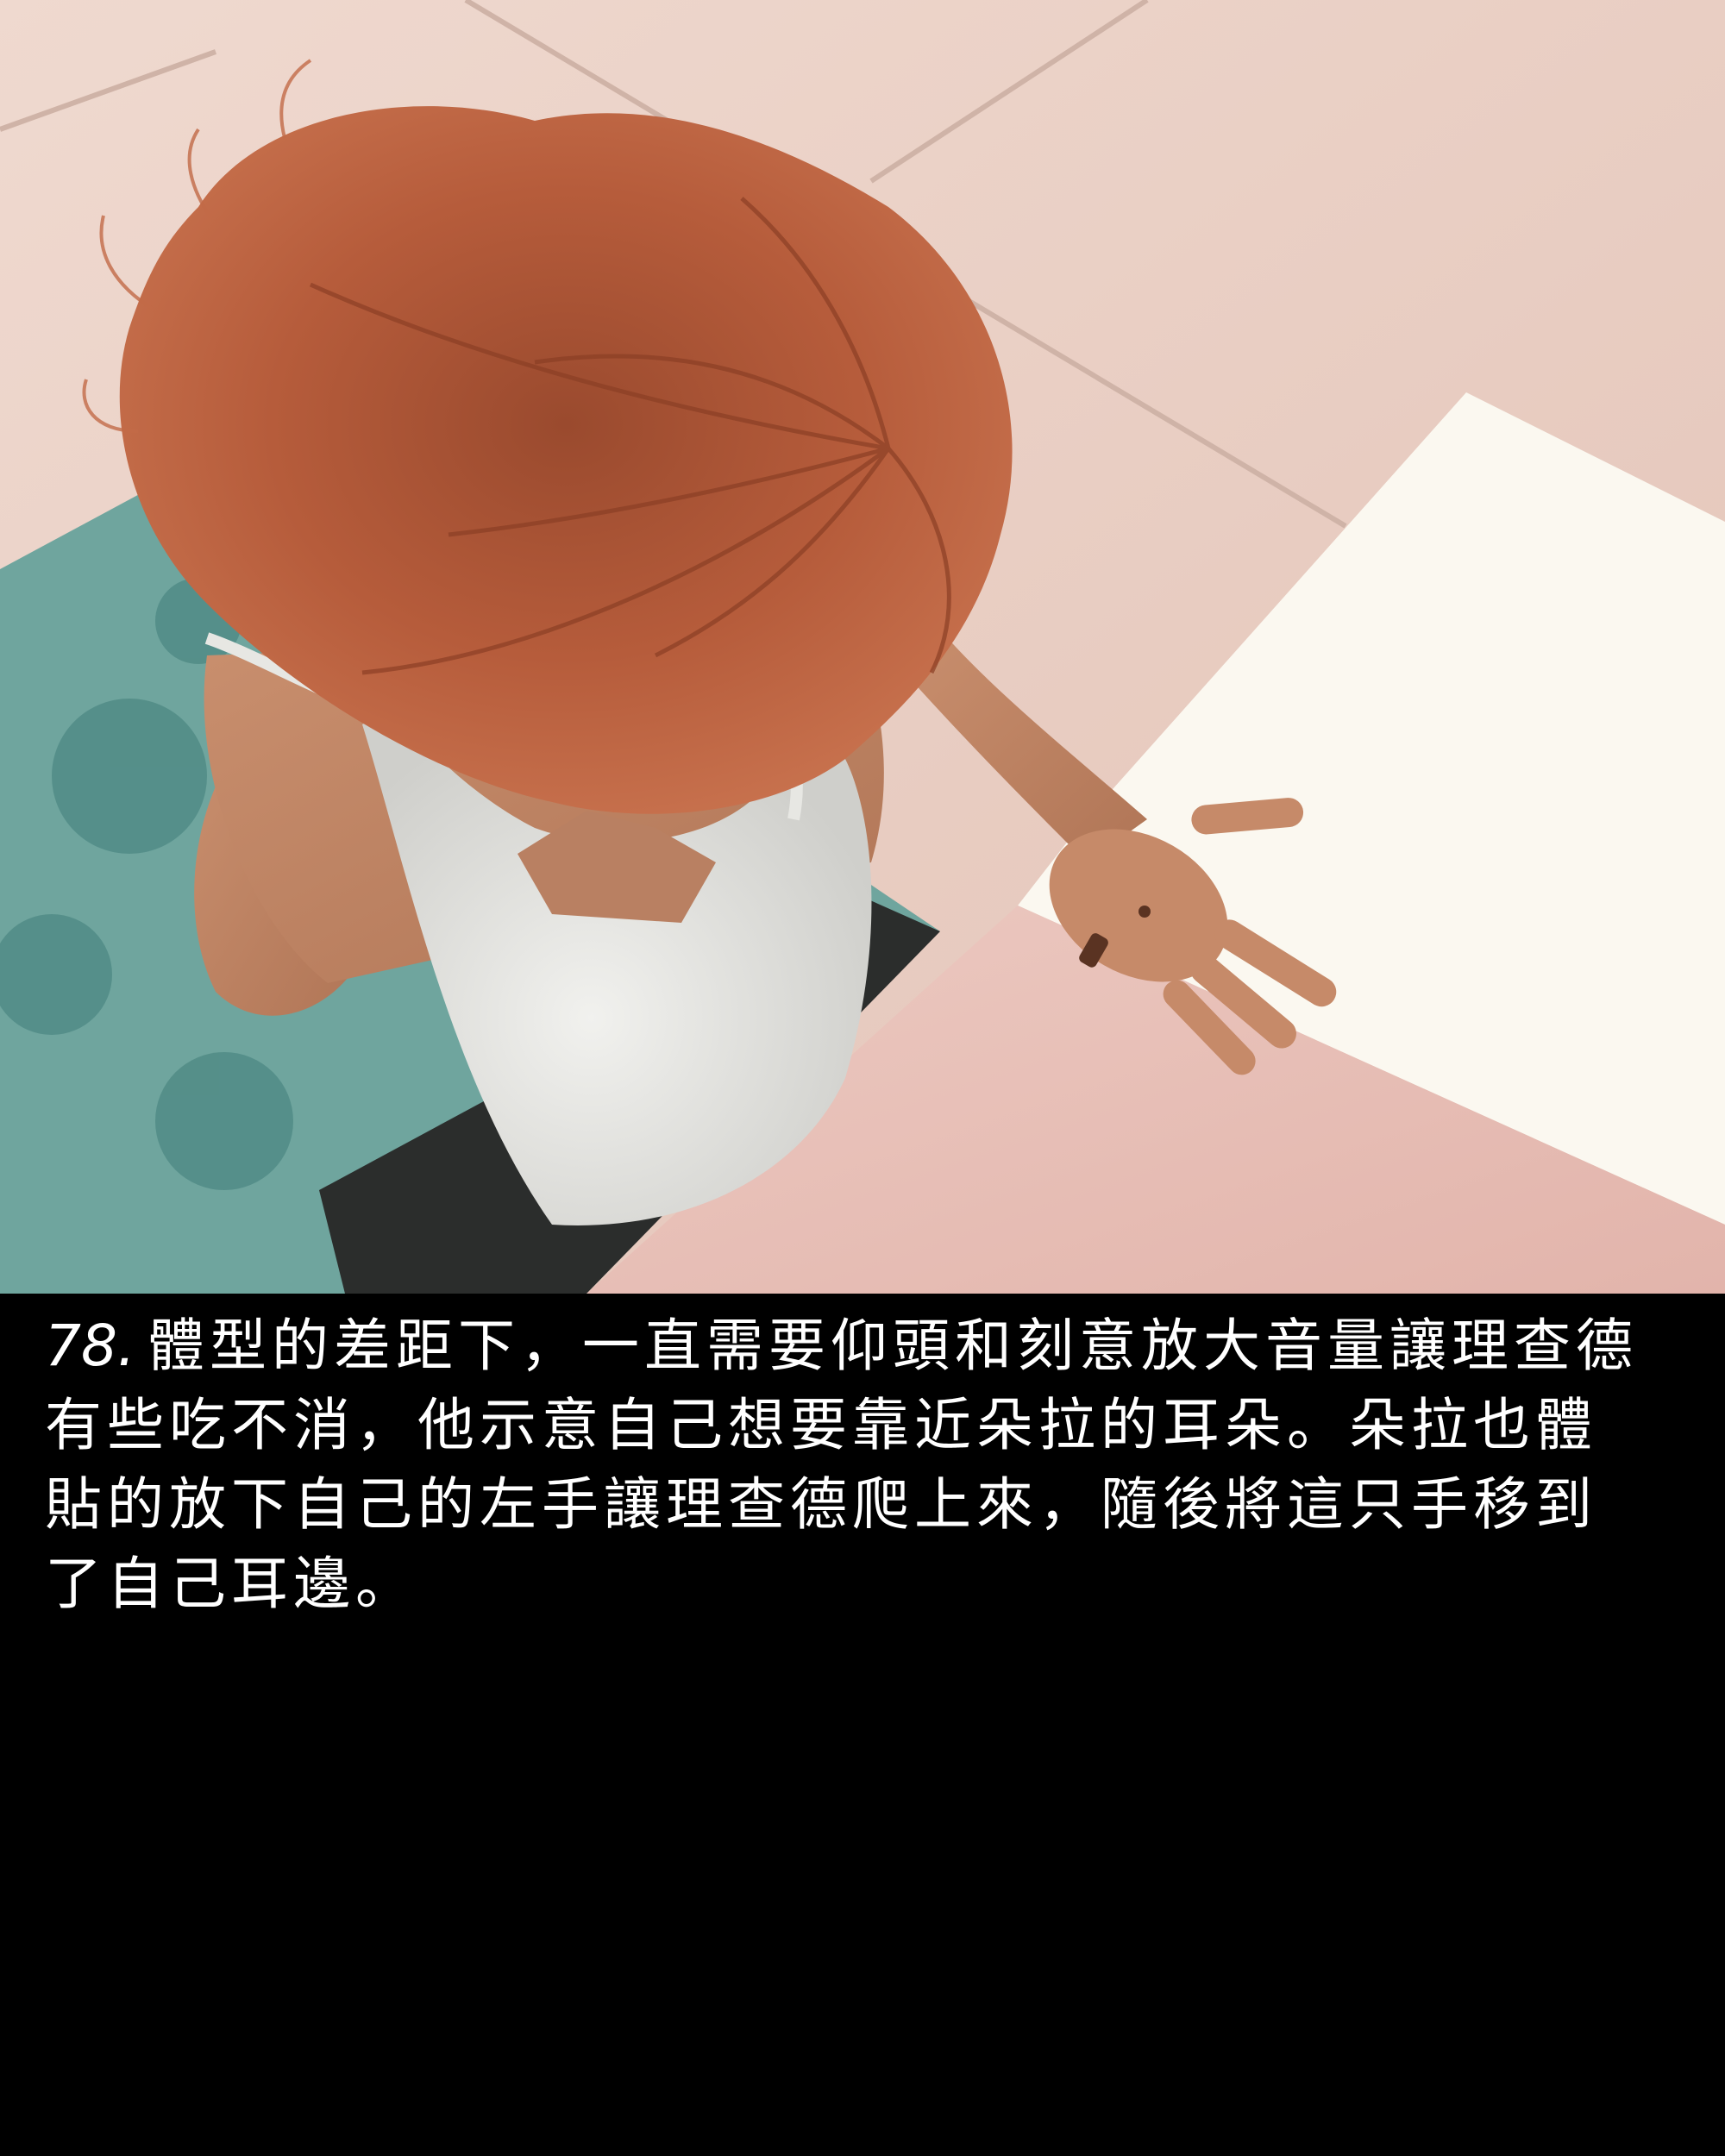  Describe the element at coordinates (231, 1584) in the screenshot. I see `caption-line-4: 了自己耳邊。` at that location.